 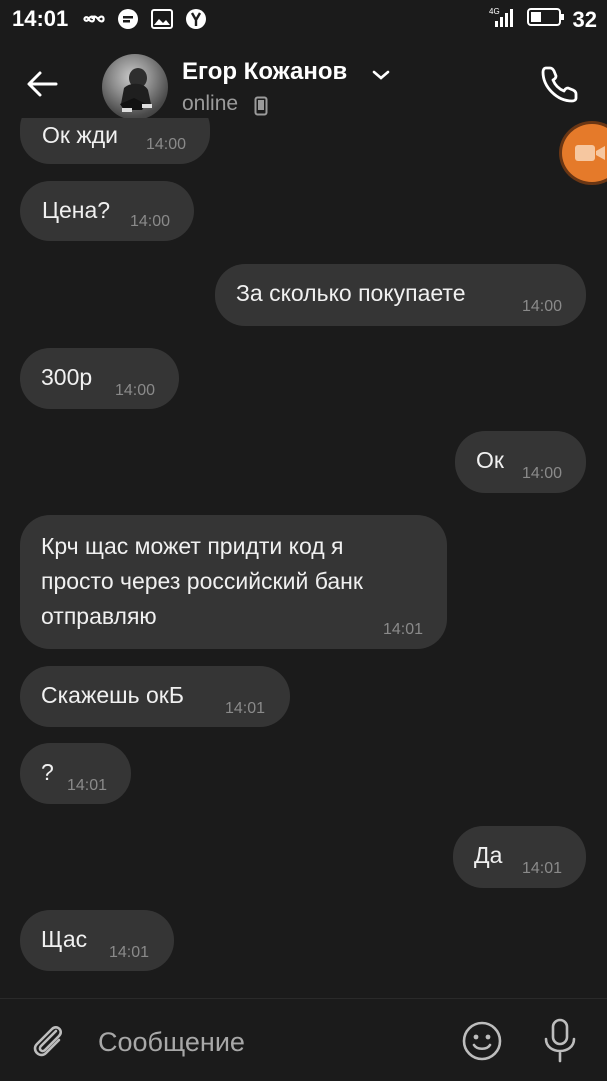 I want to click on call-button, so click(x=563, y=87).